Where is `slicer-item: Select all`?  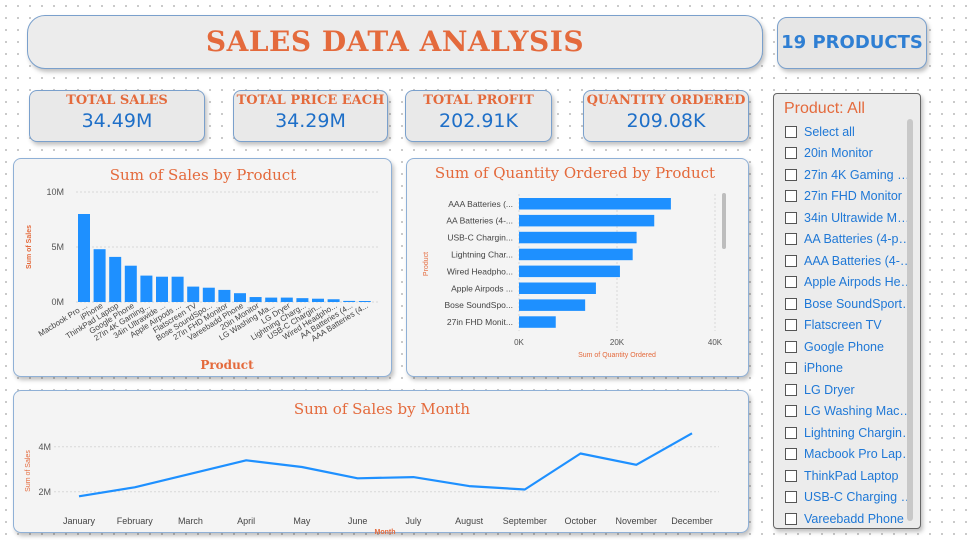 slicer-item: Select all is located at coordinates (850, 132).